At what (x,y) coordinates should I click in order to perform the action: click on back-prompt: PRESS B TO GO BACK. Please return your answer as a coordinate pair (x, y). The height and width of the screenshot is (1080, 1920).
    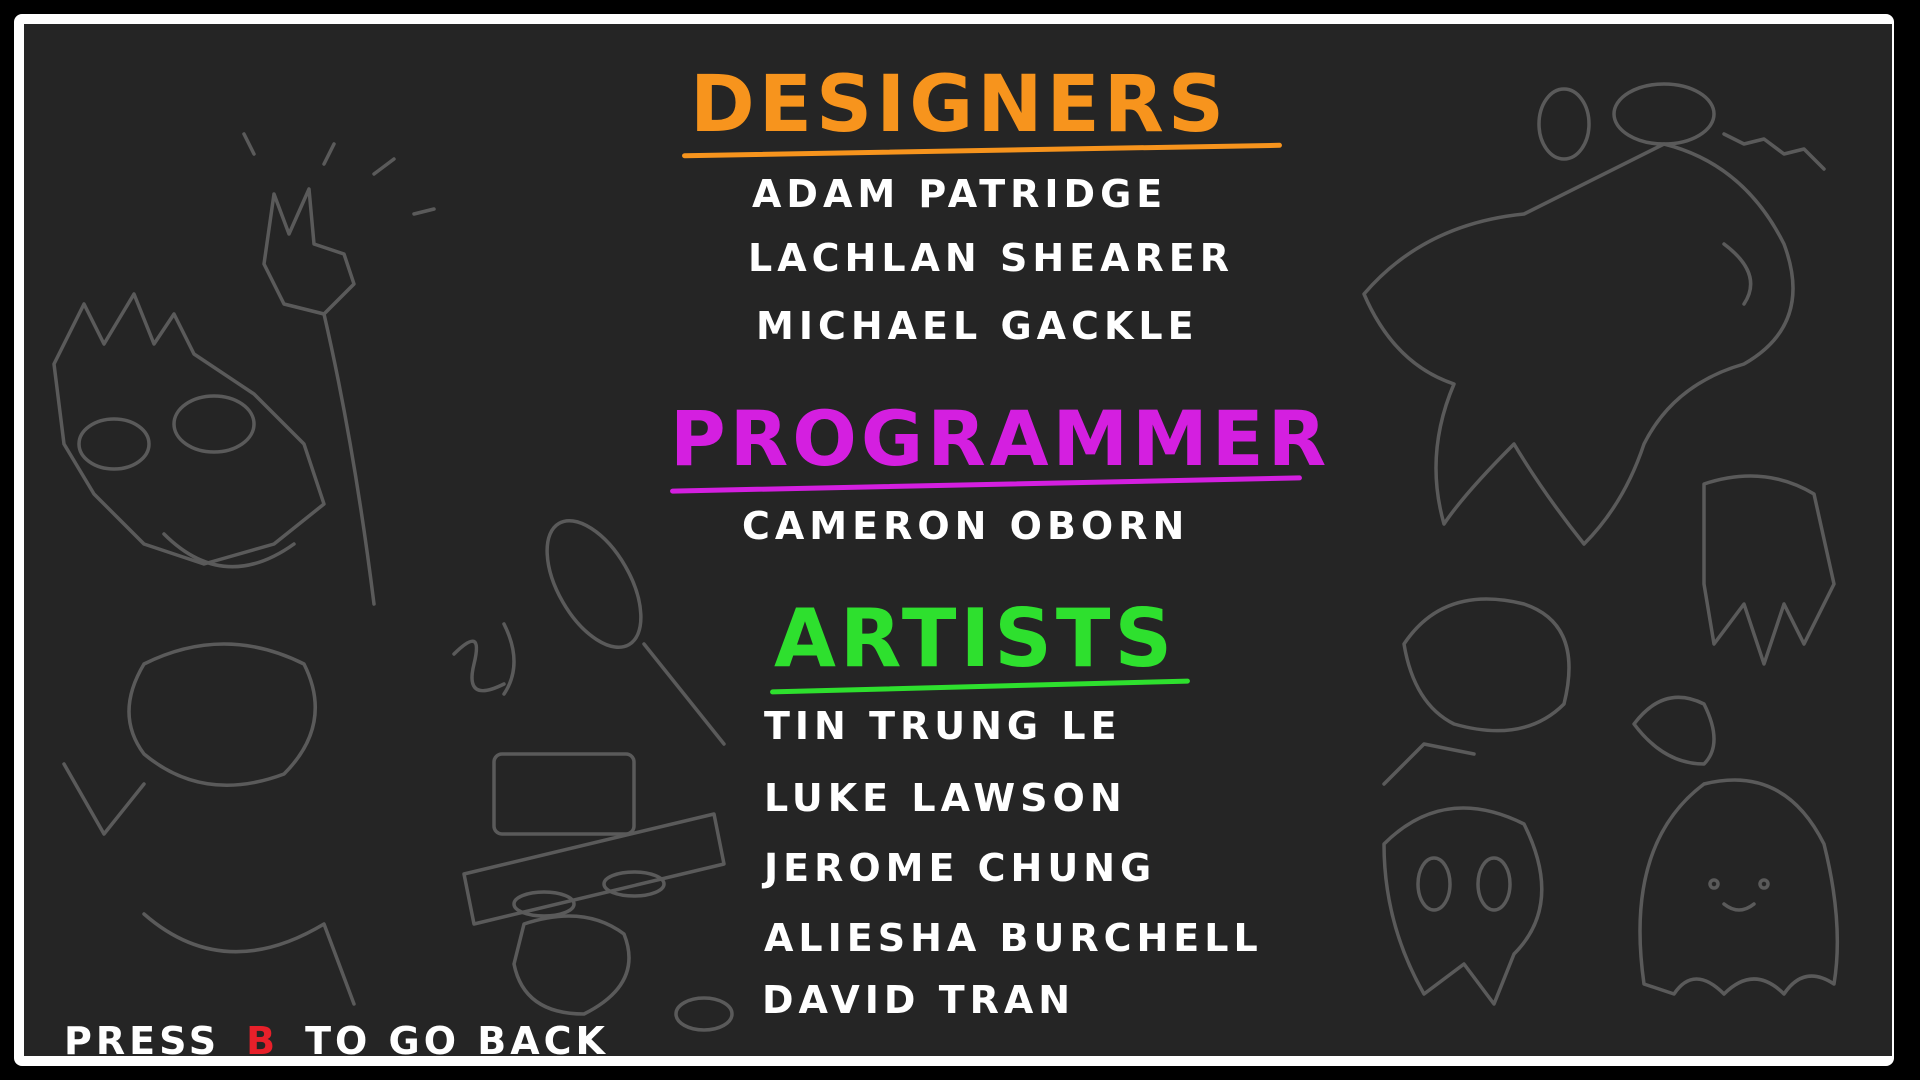
    Looking at the image, I should click on (336, 1037).